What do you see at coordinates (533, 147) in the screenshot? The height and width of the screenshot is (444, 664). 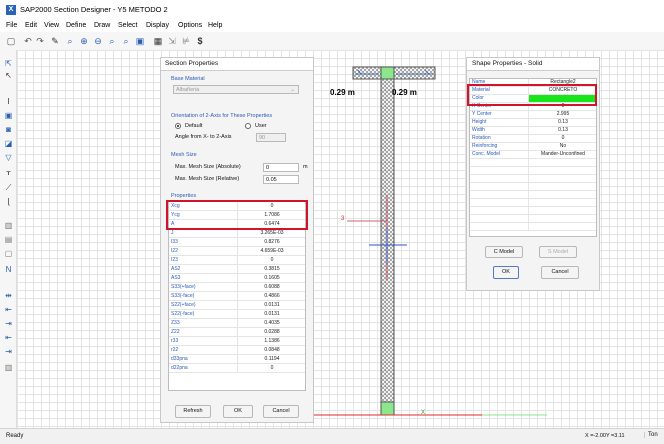 I see `shape-property-row: Reinforcing No` at bounding box center [533, 147].